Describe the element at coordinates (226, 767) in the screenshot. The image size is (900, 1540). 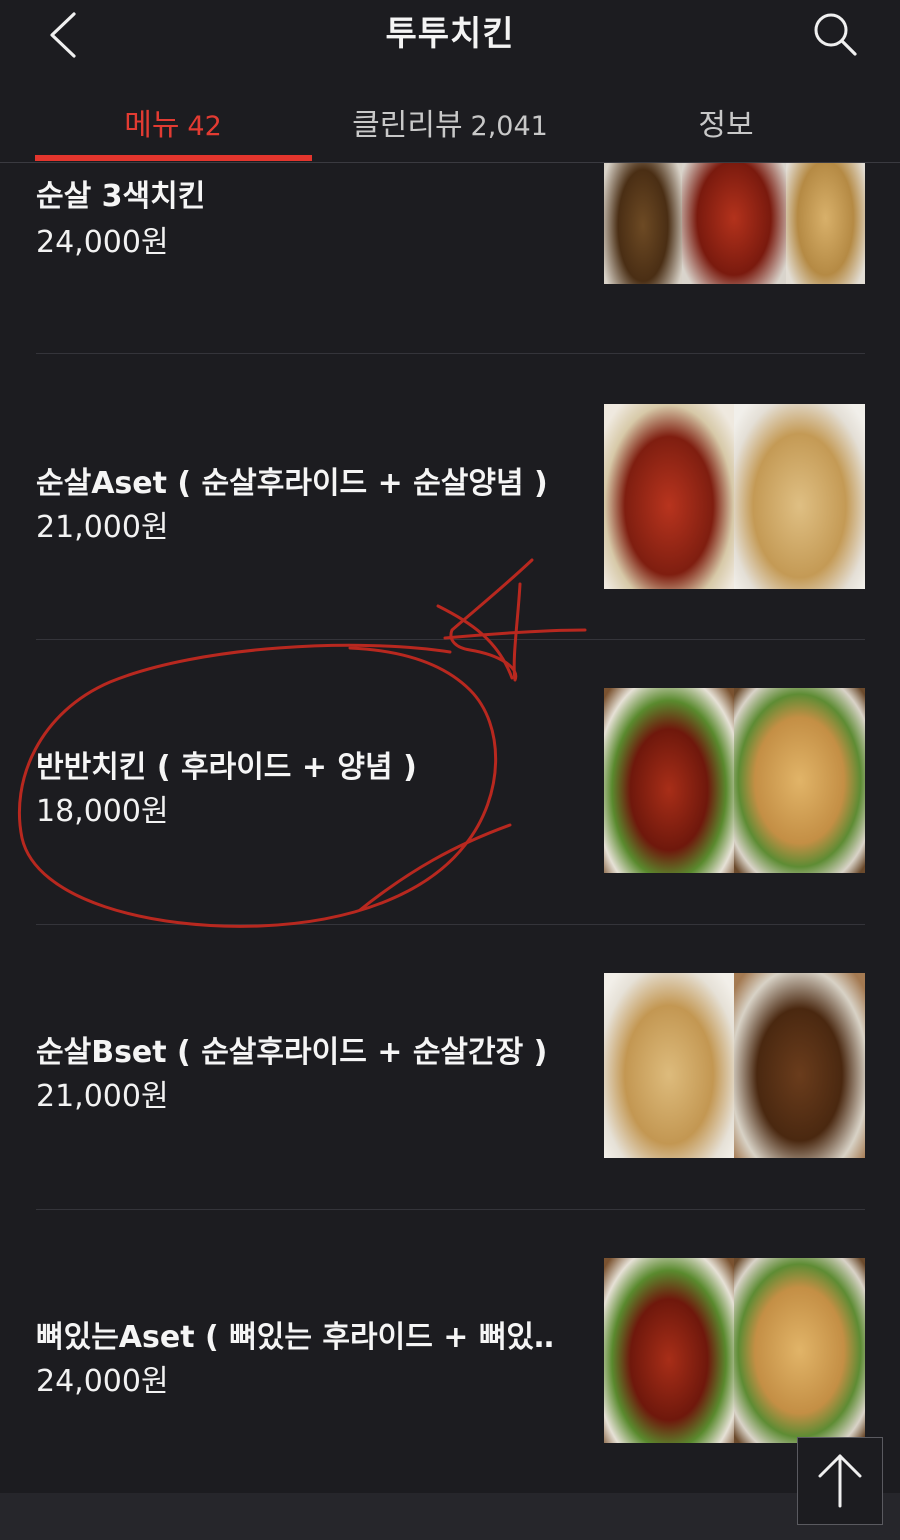
I see `menu-item-name: 반반치킨 ( 후라이드 + 양념 )` at that location.